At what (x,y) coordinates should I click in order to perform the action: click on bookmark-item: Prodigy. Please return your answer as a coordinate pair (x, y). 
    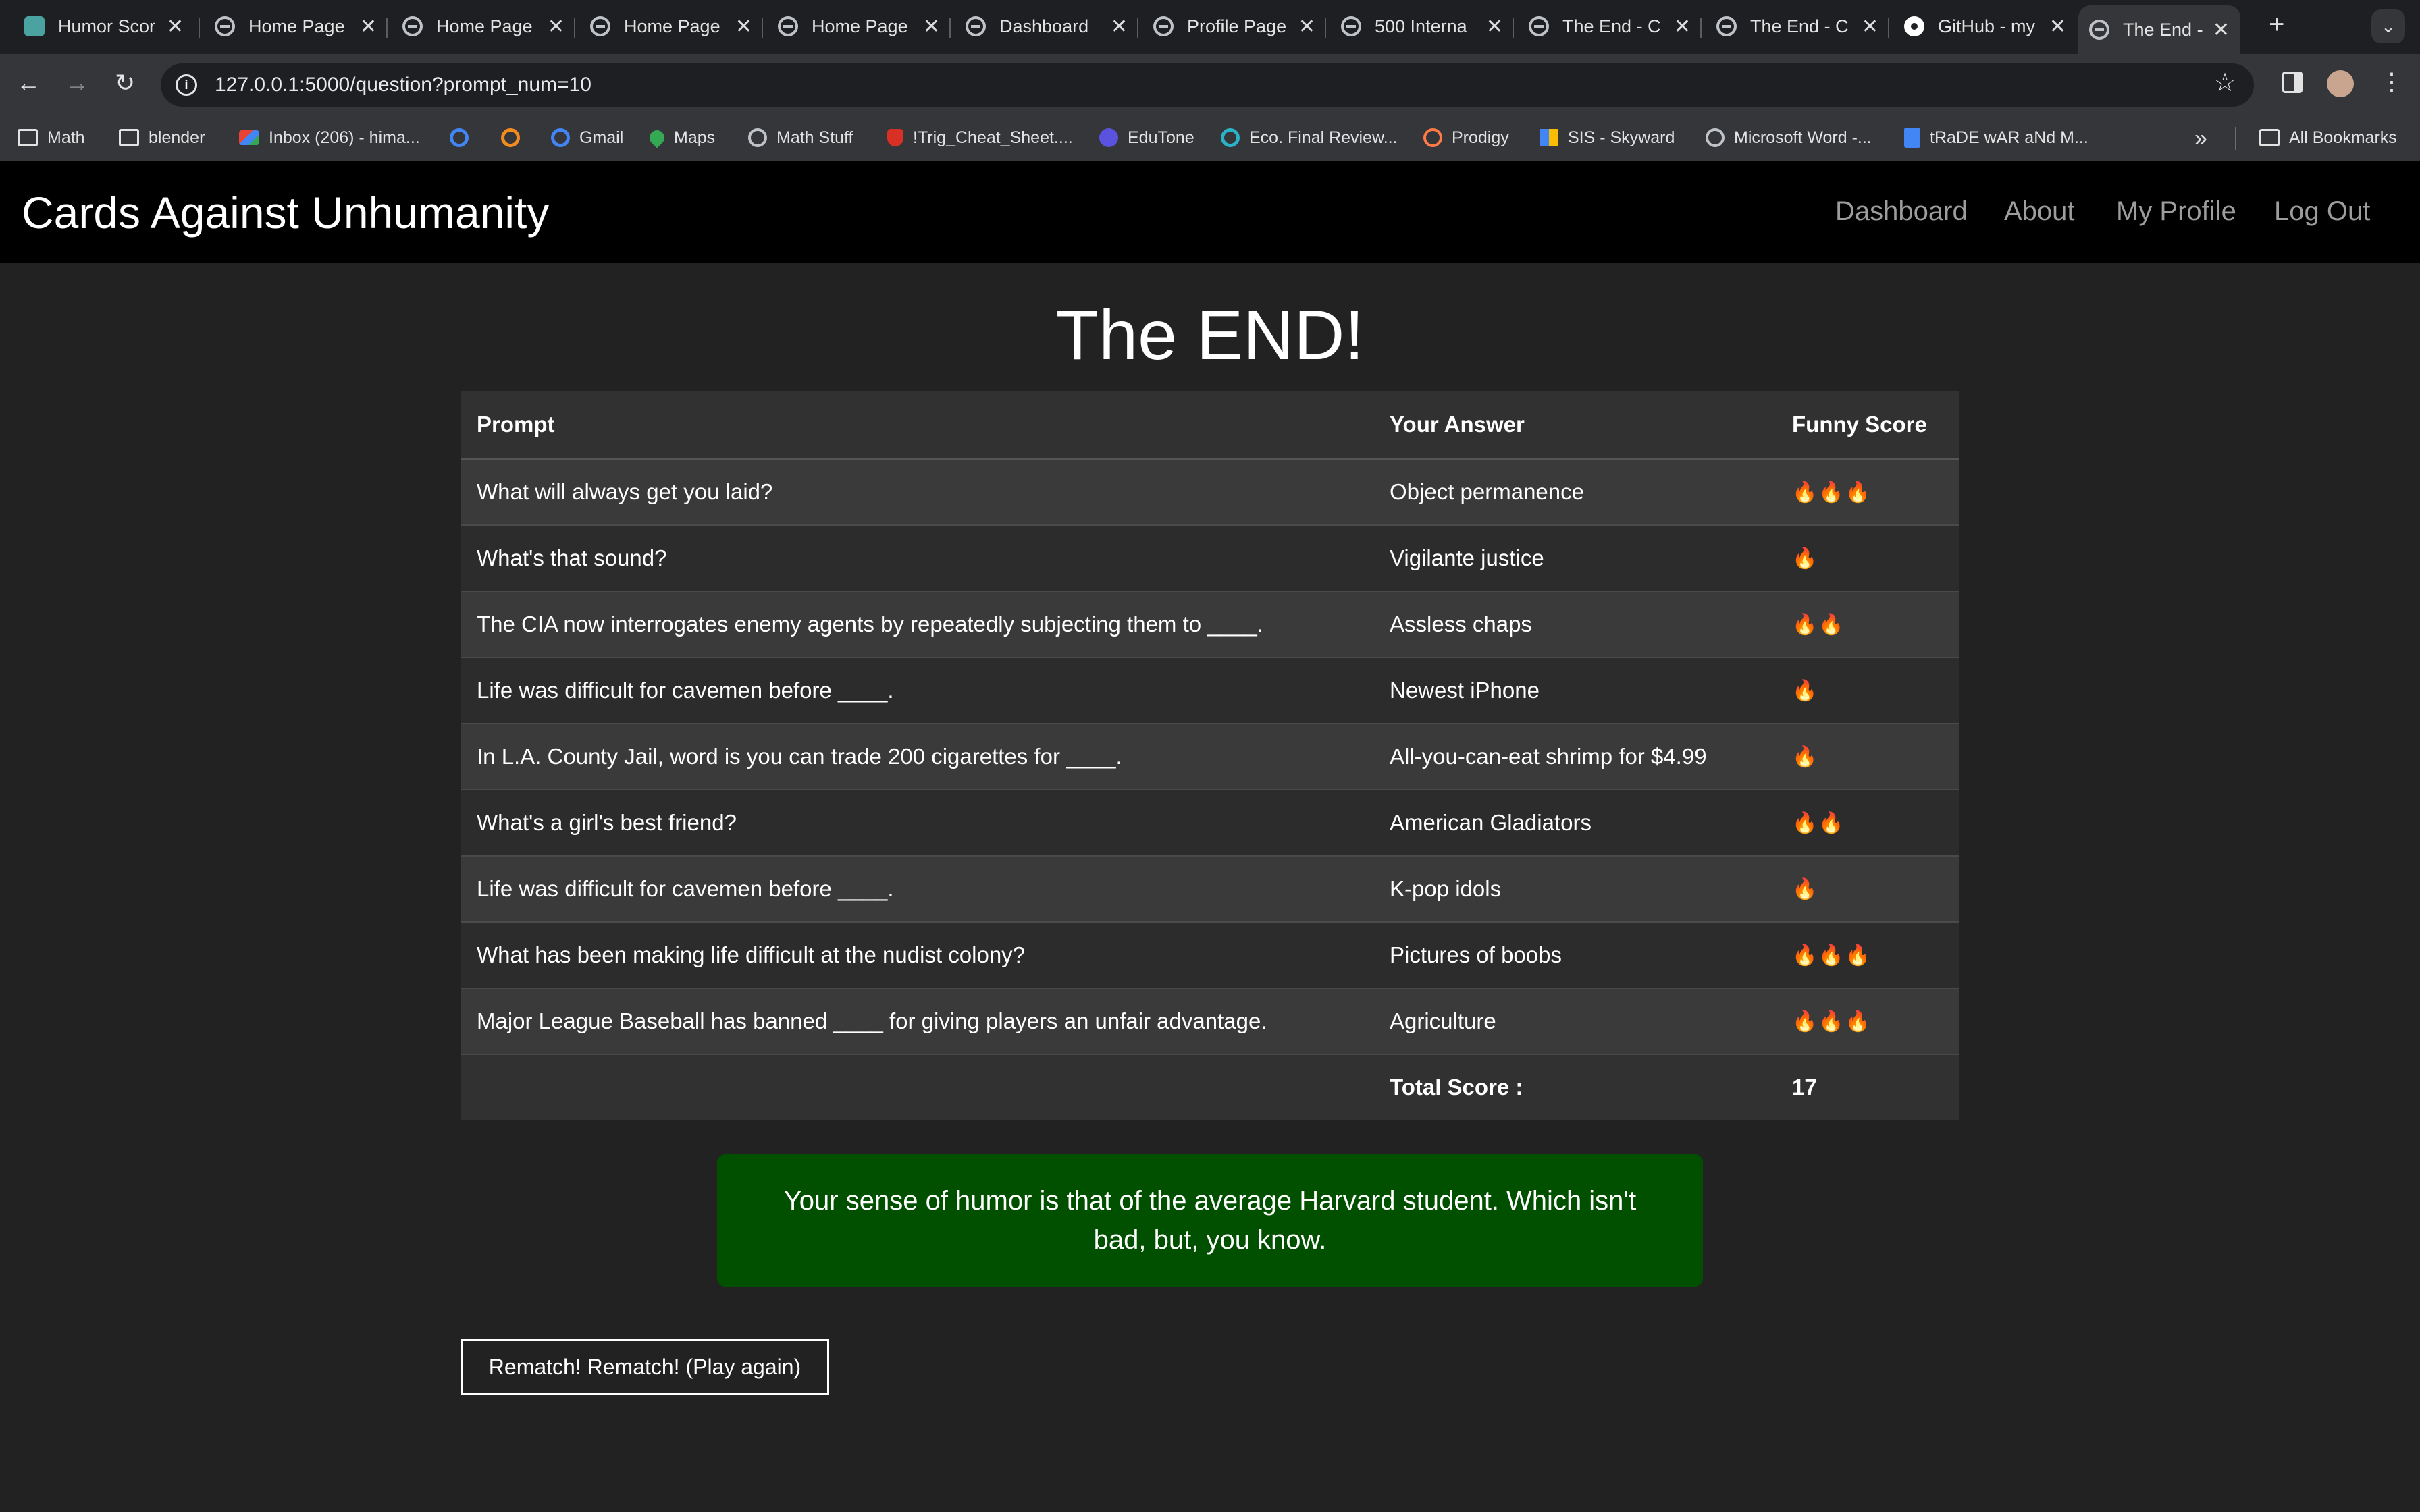
    Looking at the image, I should click on (1466, 137).